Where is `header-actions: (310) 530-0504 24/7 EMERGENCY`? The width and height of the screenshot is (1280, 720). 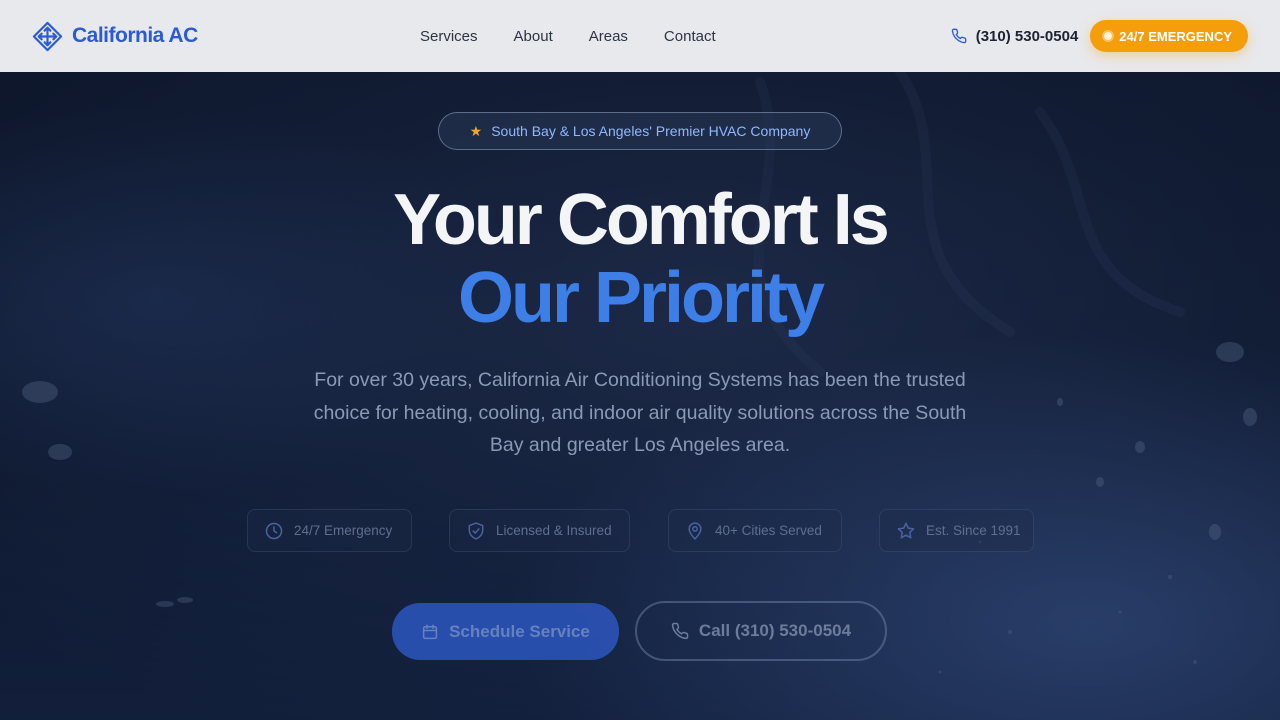 header-actions: (310) 530-0504 24/7 EMERGENCY is located at coordinates (1099, 36).